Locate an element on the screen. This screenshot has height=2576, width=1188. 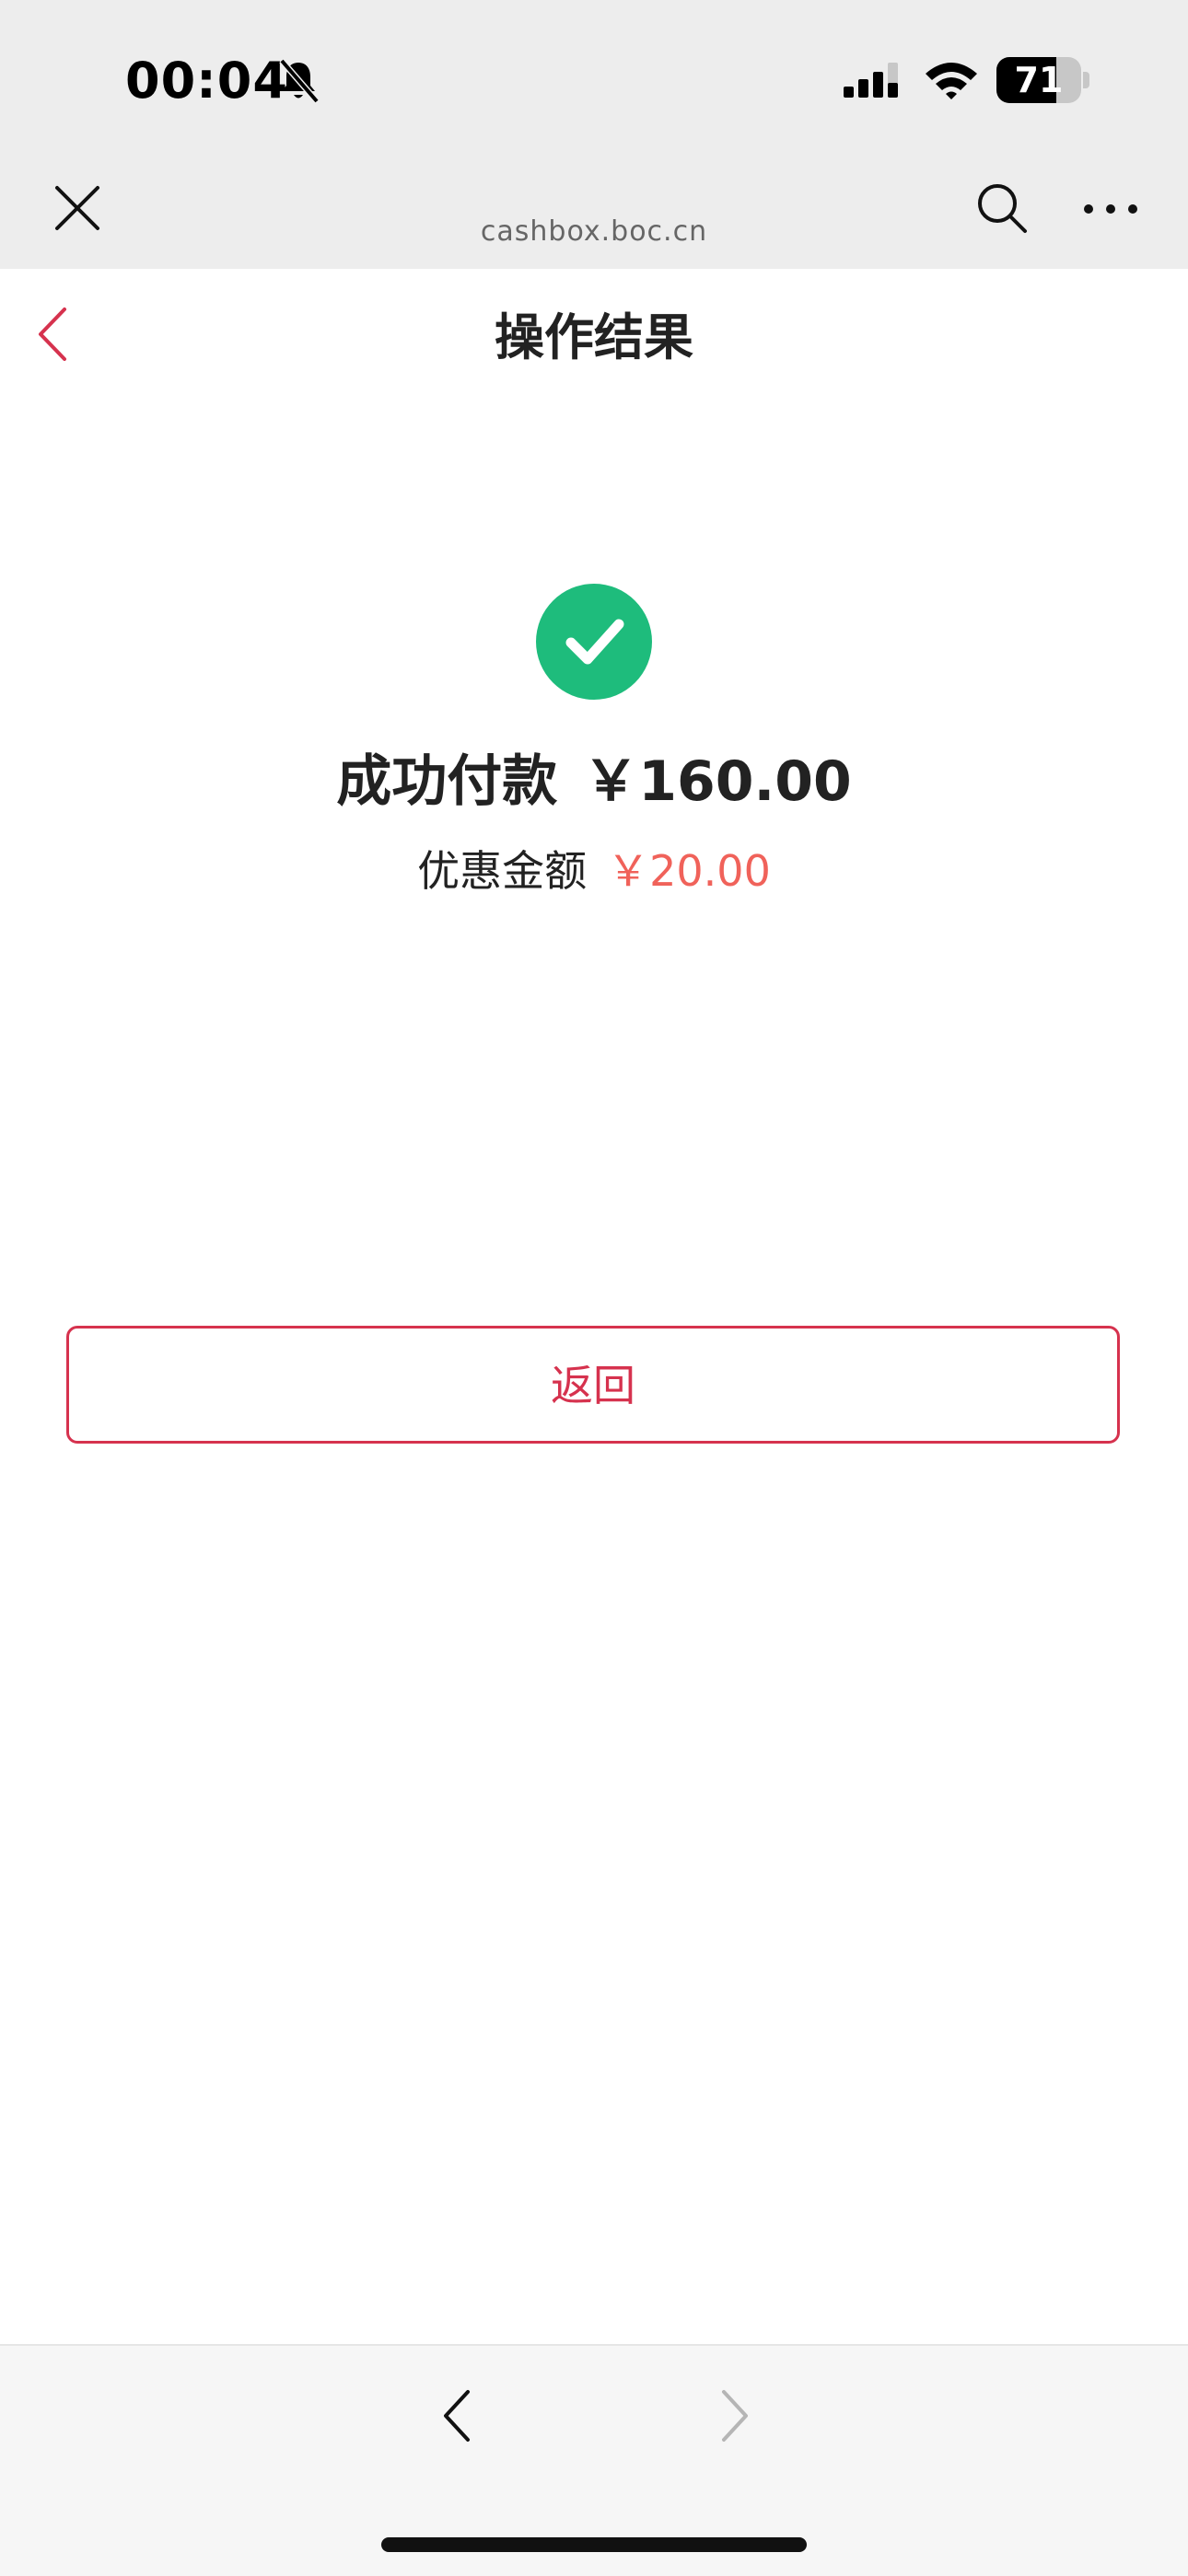
status-time: 00:04 is located at coordinates (206, 81).